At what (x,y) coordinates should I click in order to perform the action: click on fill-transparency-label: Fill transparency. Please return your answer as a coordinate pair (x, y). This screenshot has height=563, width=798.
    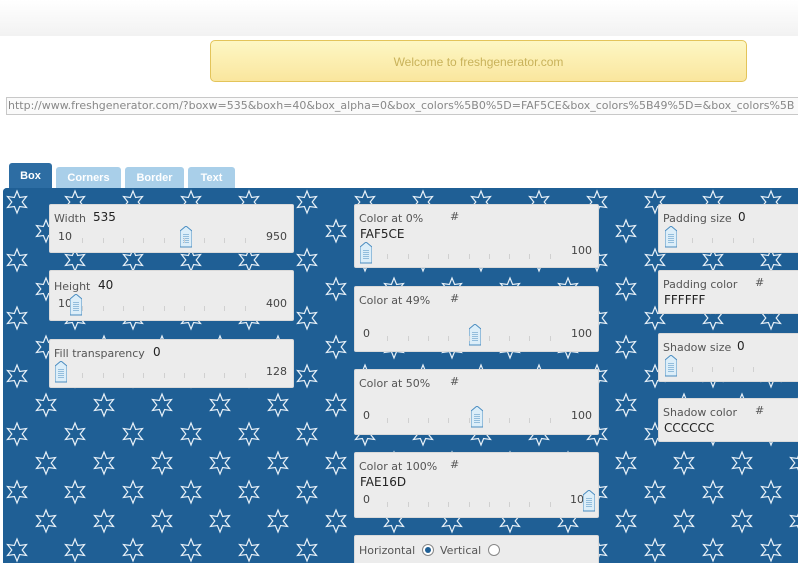
    Looking at the image, I should click on (99, 353).